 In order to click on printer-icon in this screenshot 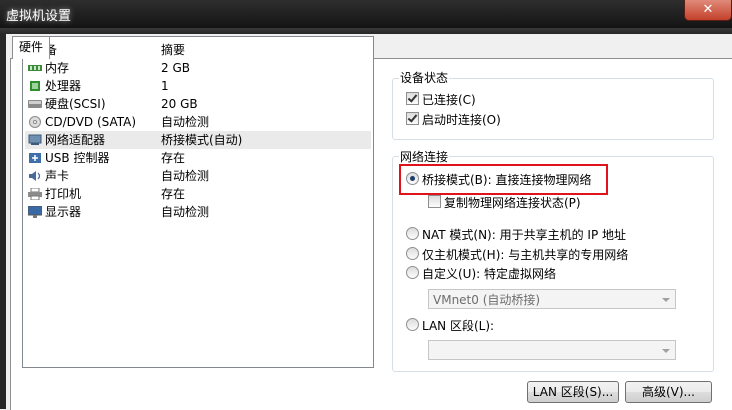, I will do `click(35, 194)`.